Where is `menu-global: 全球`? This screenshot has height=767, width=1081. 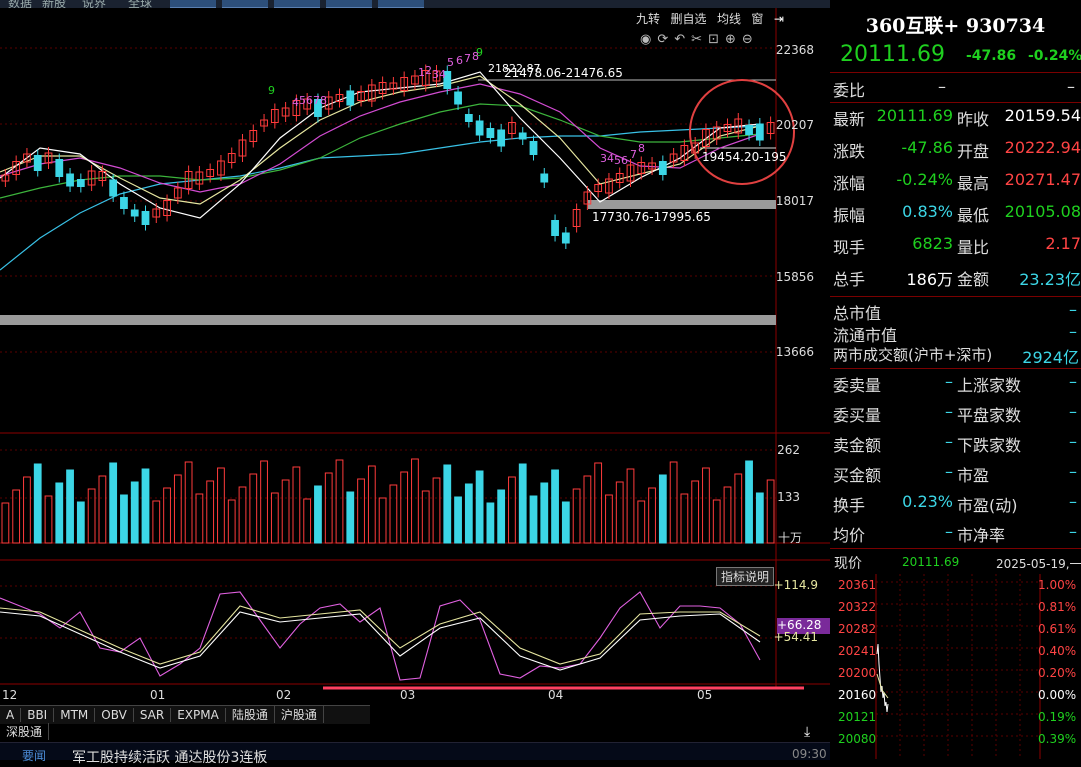 menu-global: 全球 is located at coordinates (140, 4).